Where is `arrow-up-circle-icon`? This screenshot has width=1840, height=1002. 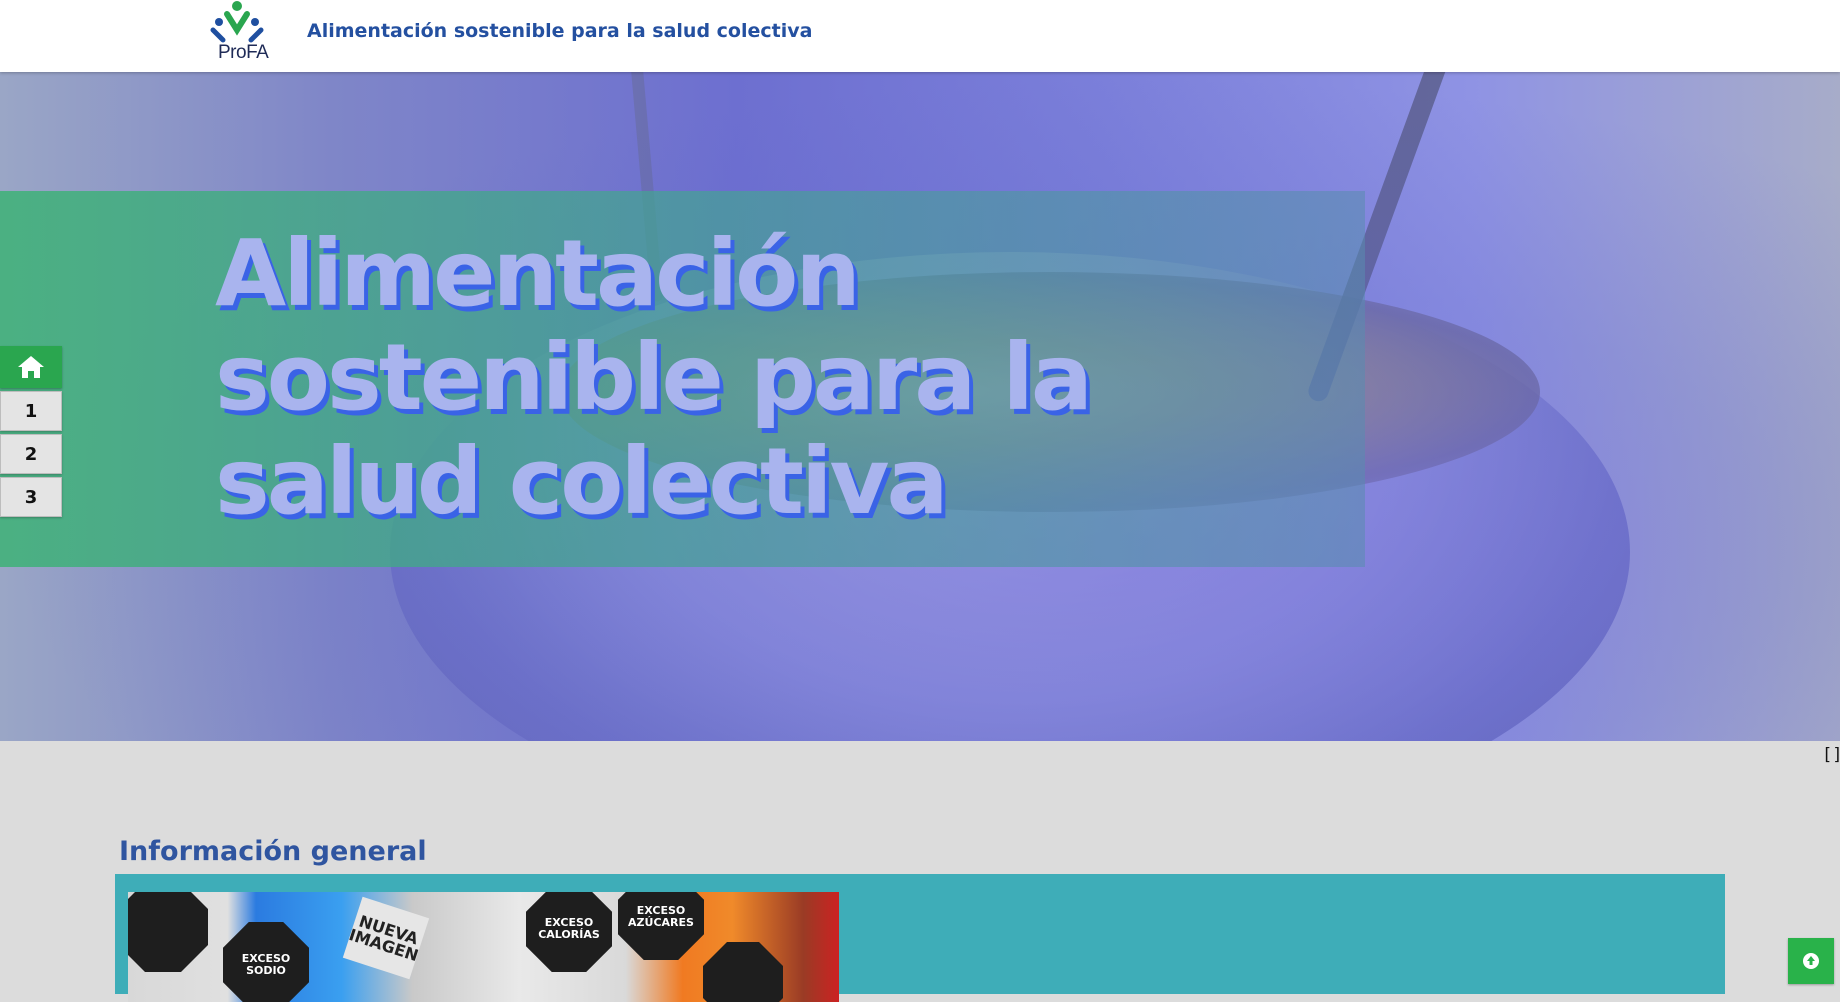
arrow-up-circle-icon is located at coordinates (1811, 961).